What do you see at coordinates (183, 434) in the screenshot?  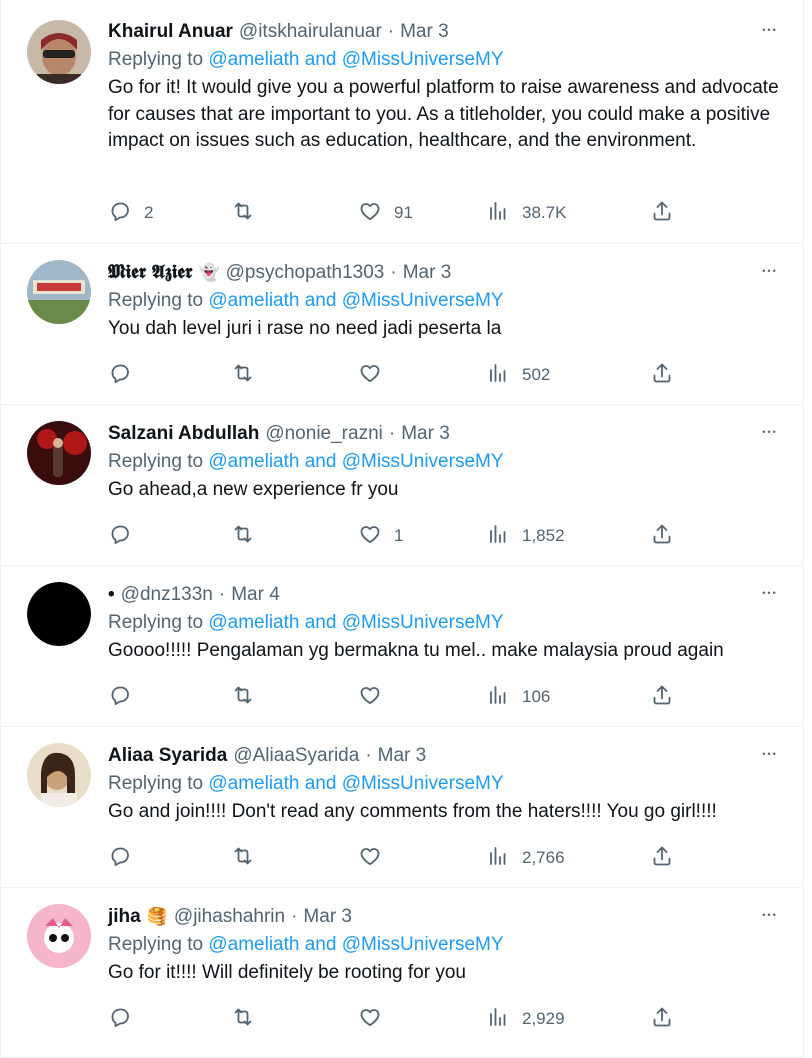 I see `display-name: Salzani Abdullah` at bounding box center [183, 434].